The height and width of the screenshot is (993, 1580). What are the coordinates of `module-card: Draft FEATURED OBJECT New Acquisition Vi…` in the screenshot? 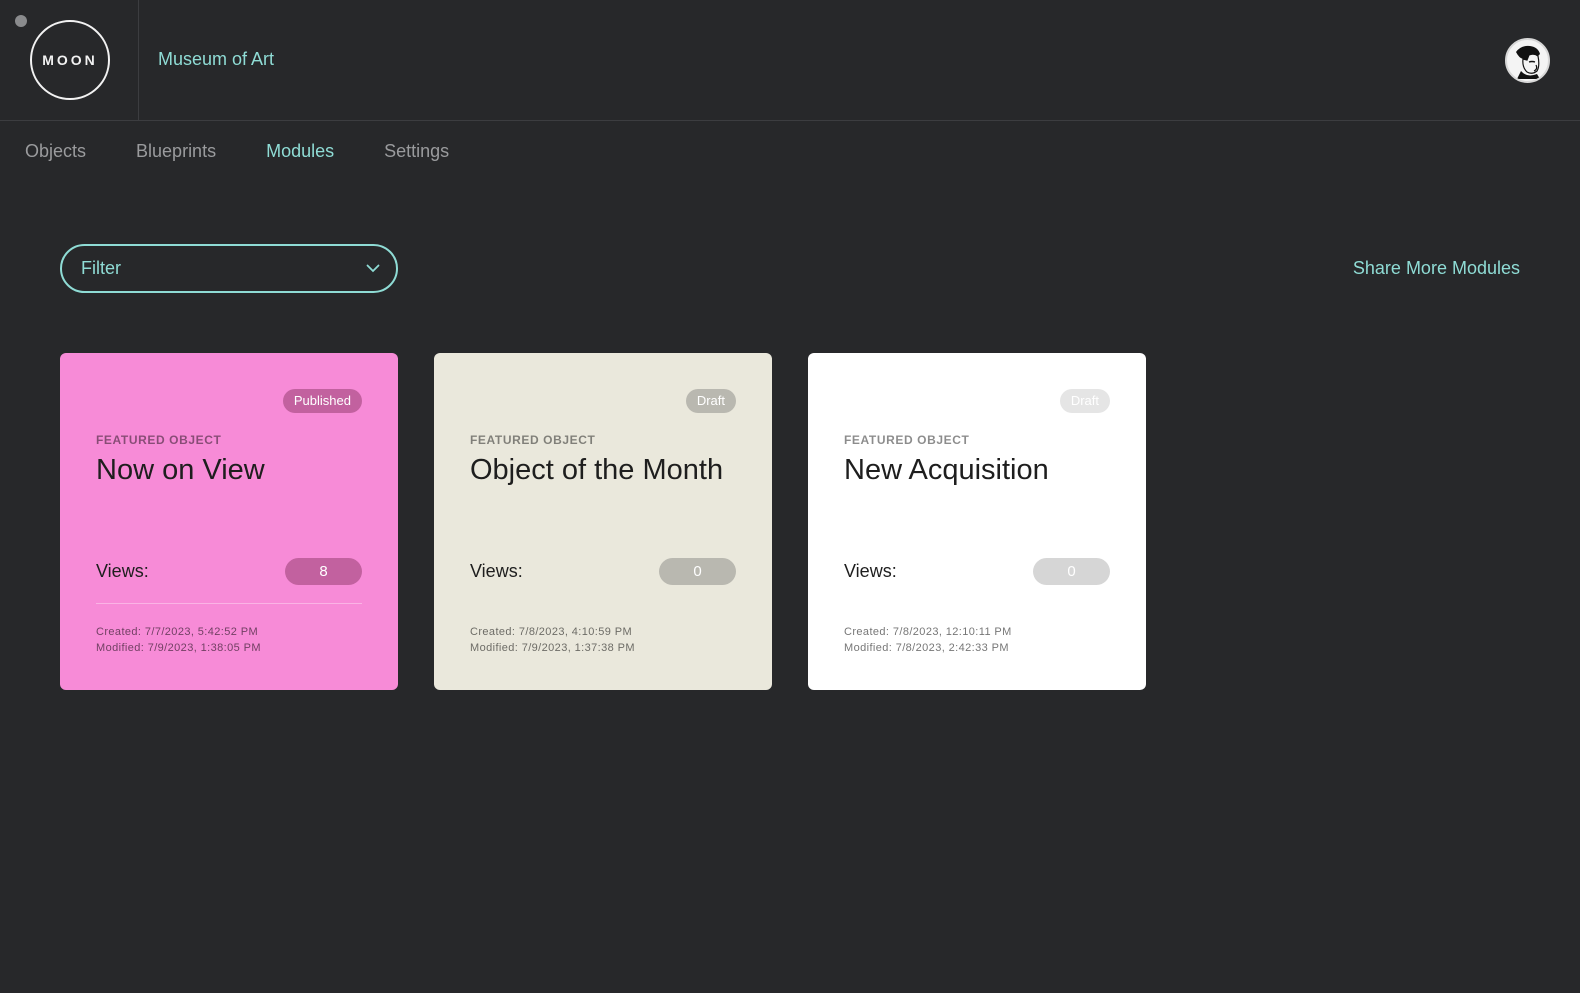 It's located at (977, 521).